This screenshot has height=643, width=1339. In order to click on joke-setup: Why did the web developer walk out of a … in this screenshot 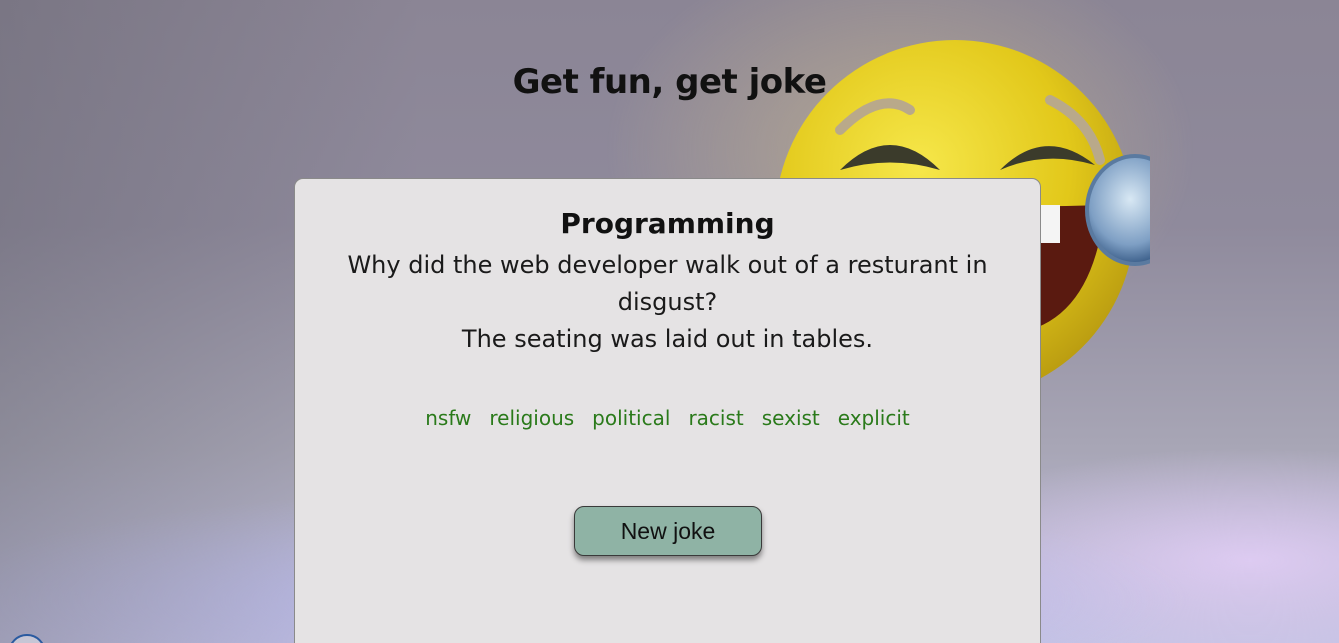, I will do `click(667, 283)`.